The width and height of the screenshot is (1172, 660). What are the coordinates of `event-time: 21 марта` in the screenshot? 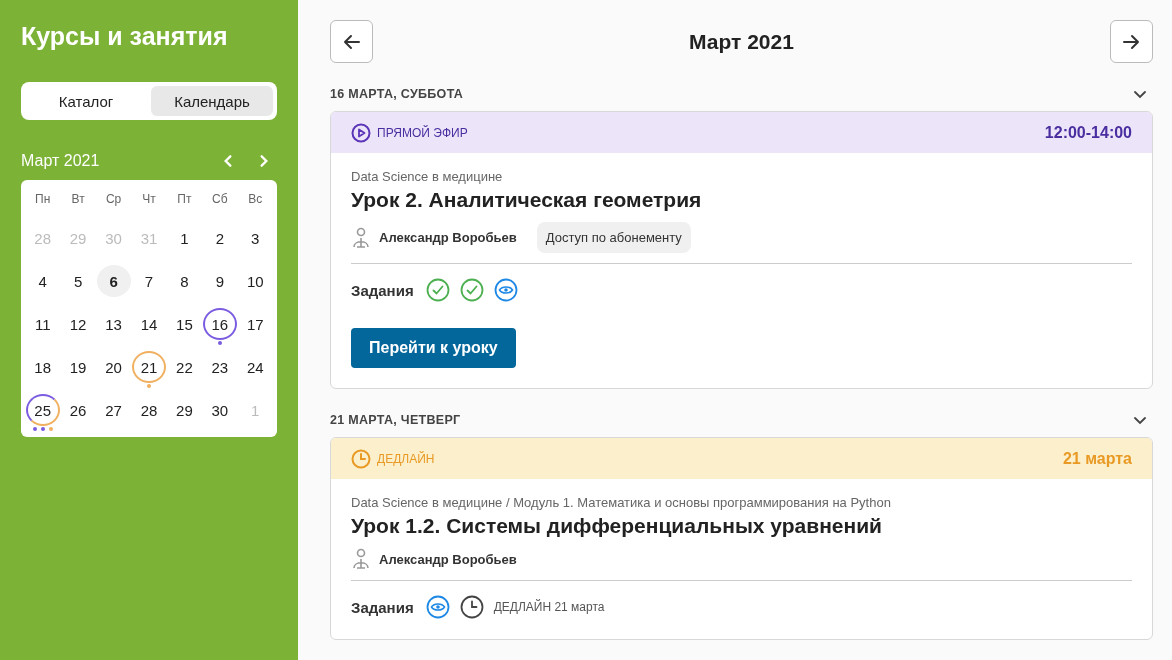 It's located at (1097, 458).